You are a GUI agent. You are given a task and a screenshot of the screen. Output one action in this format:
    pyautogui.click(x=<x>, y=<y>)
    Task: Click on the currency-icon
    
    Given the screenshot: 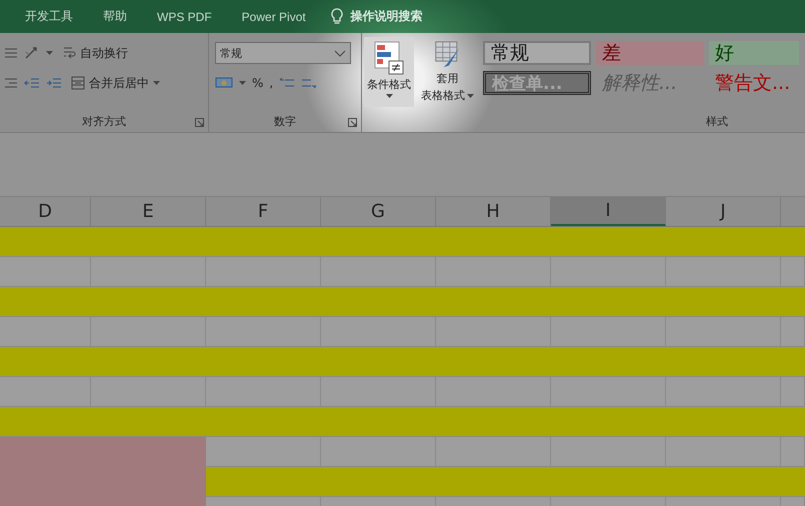 What is the action you would take?
    pyautogui.click(x=224, y=83)
    